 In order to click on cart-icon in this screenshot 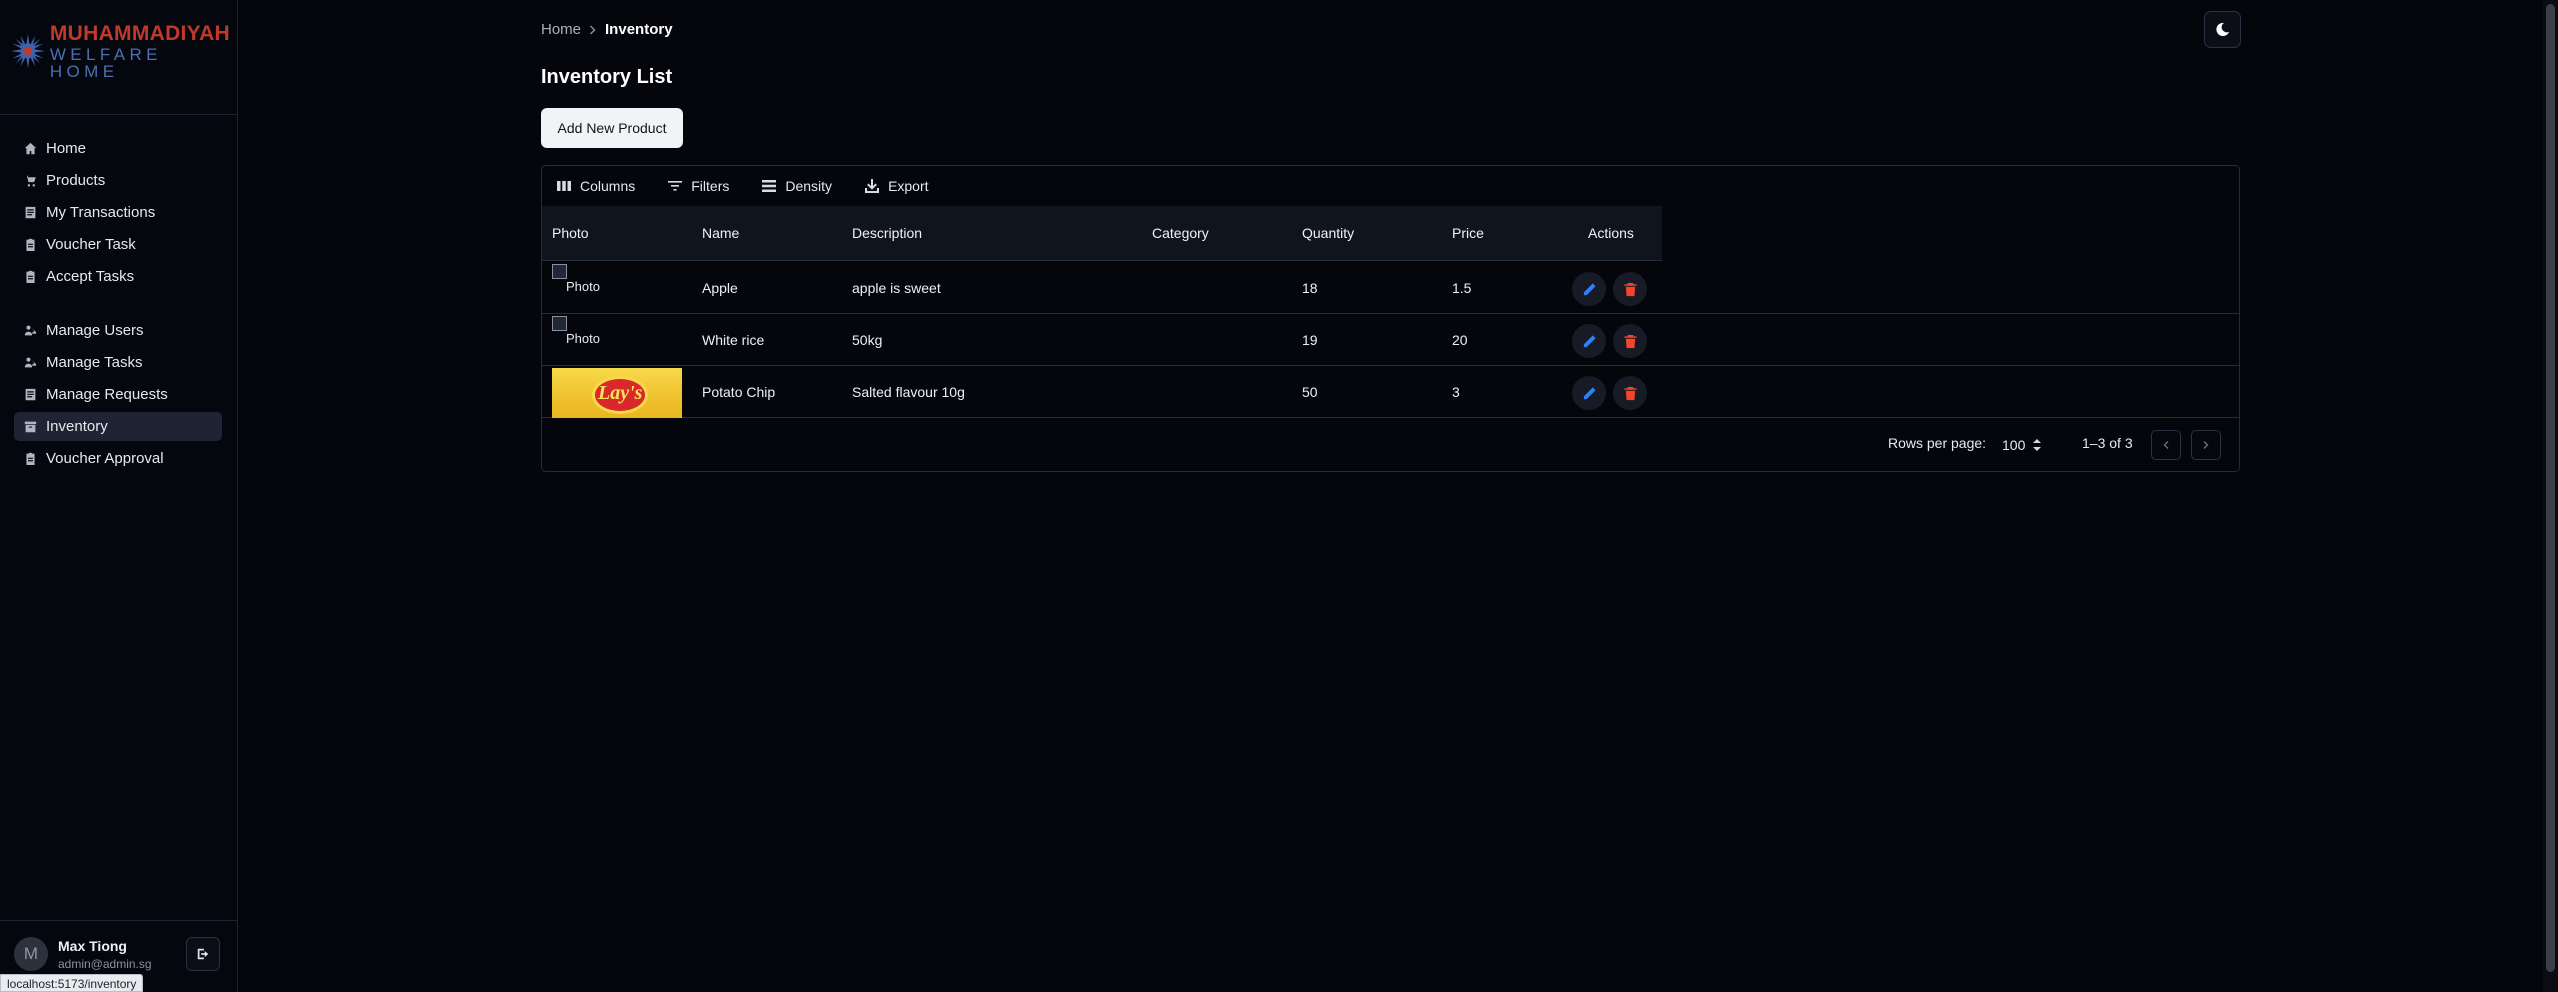, I will do `click(30, 181)`.